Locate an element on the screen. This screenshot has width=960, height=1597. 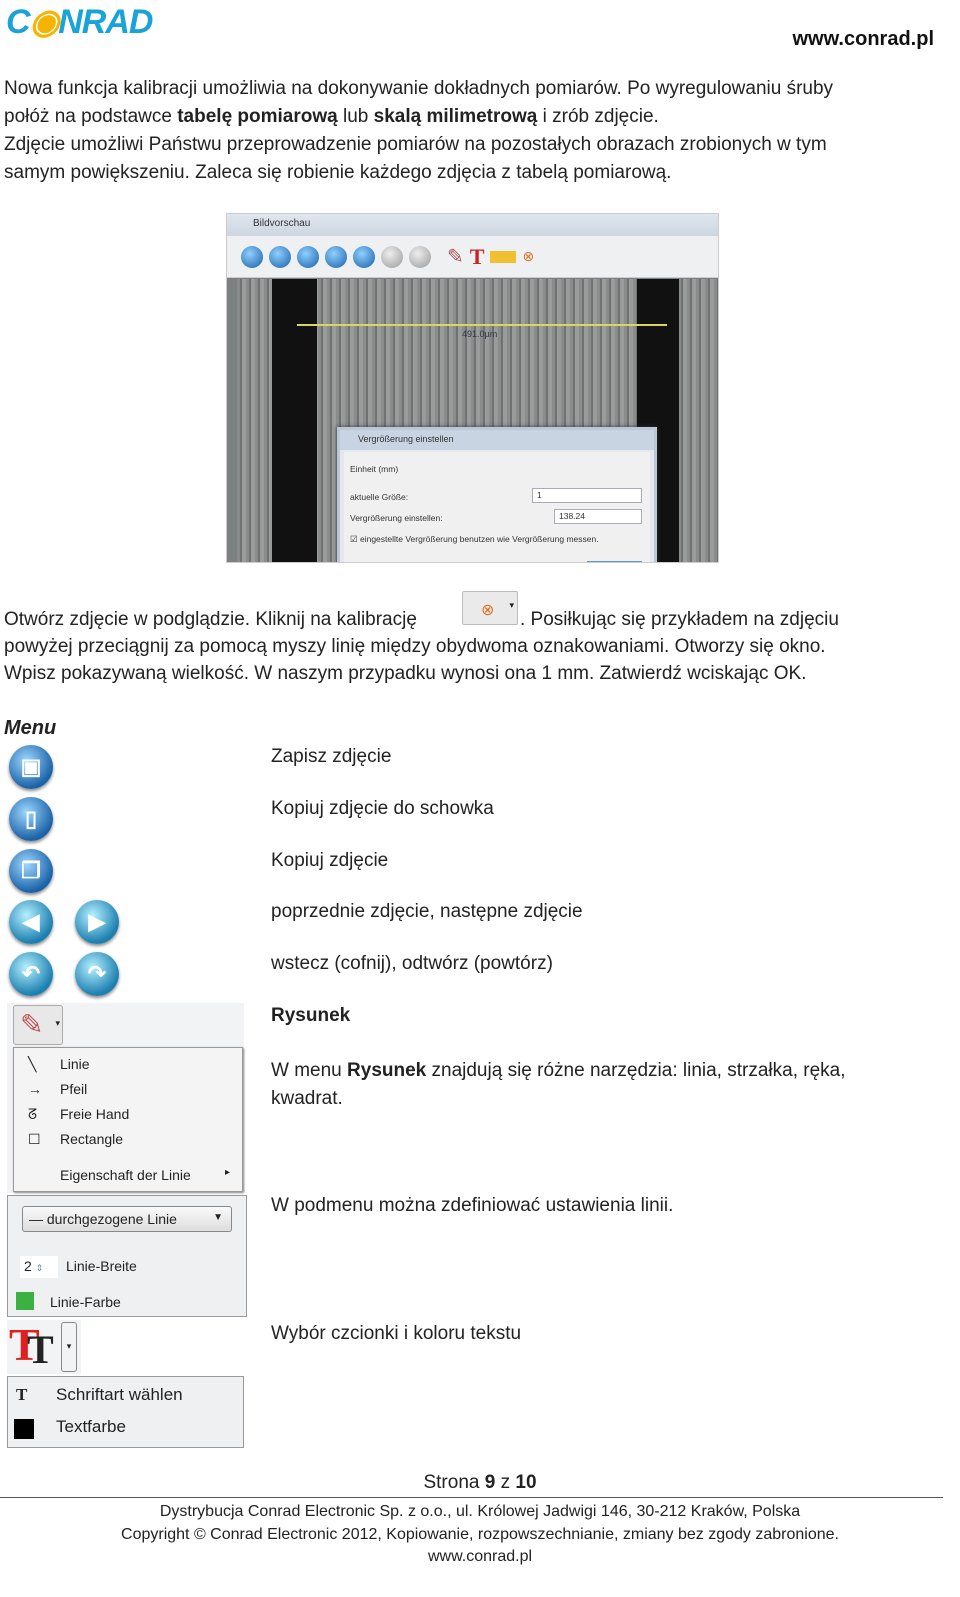
window-title: Bildvorschau is located at coordinates (472, 225).